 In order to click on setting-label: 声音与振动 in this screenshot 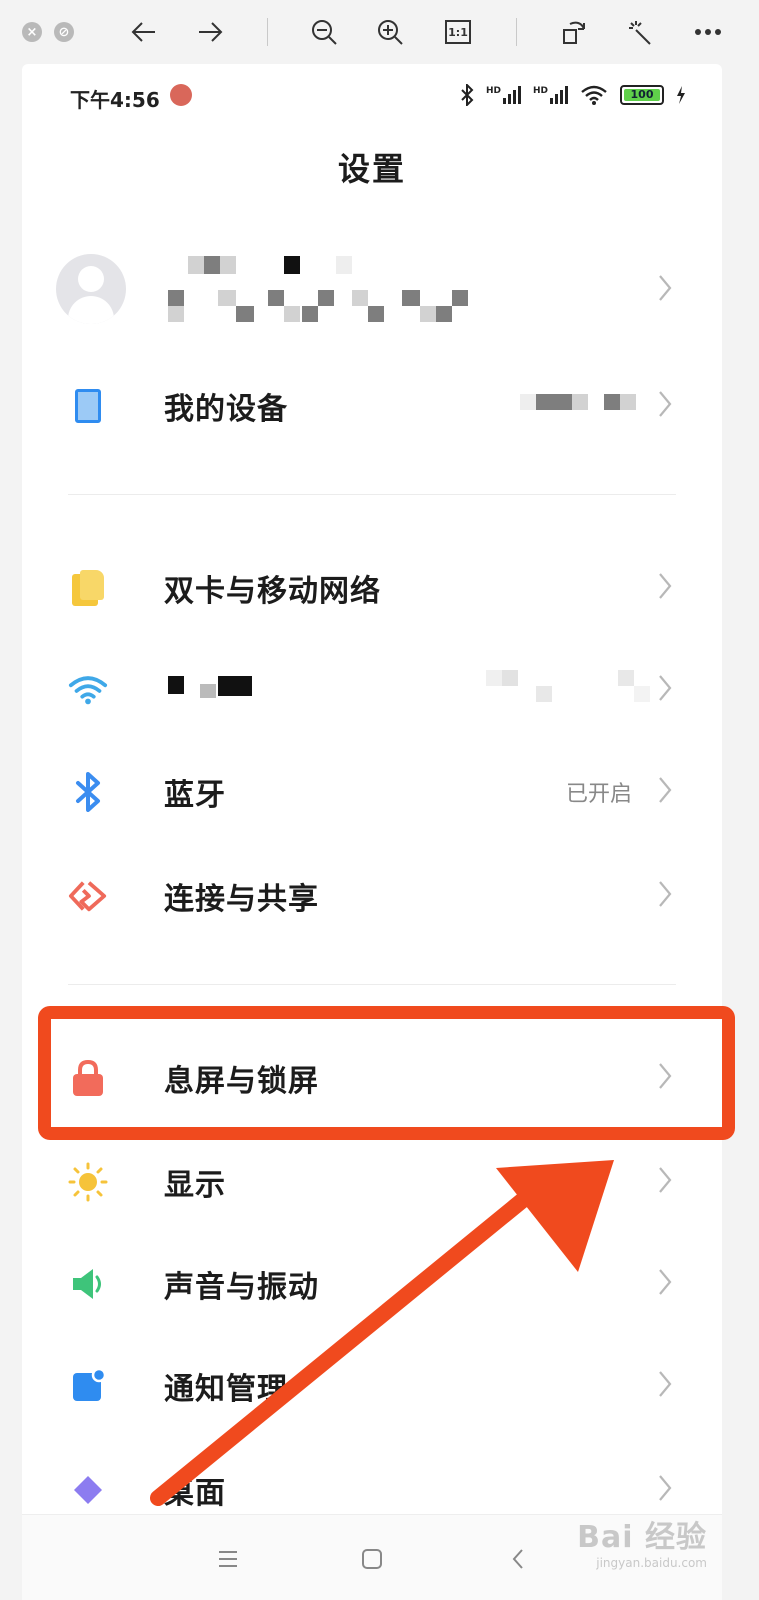, I will do `click(241, 1287)`.